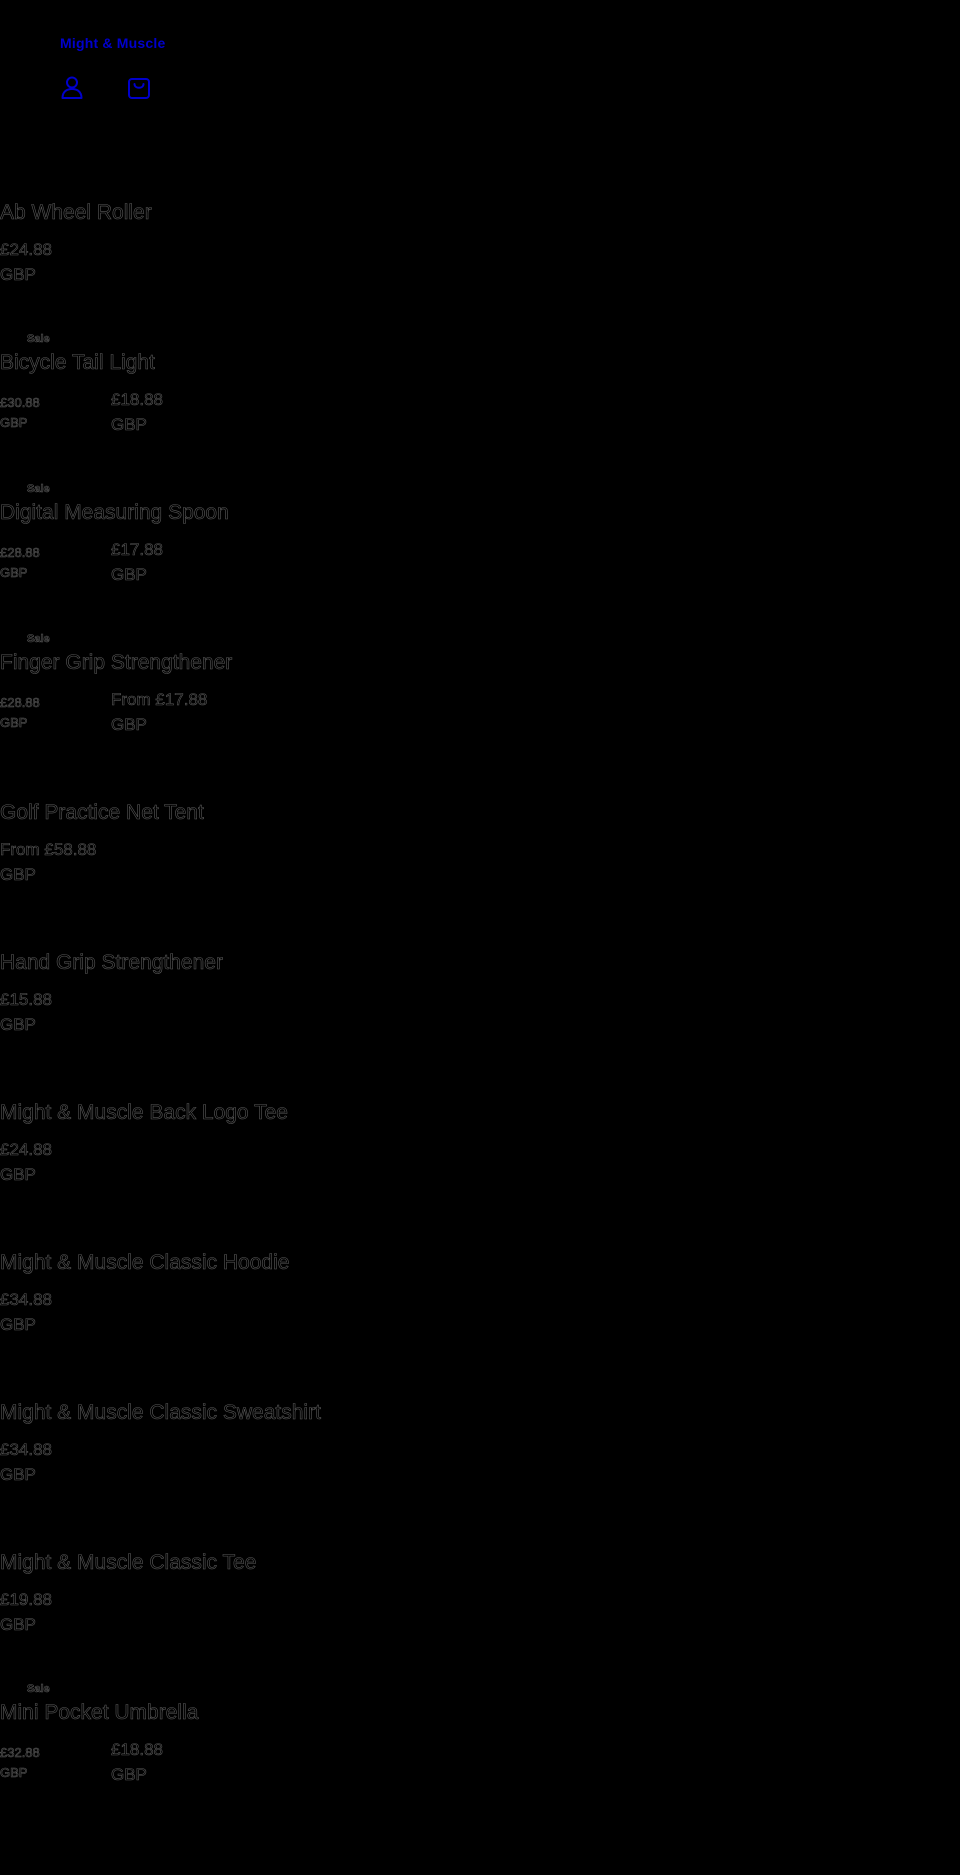 The image size is (960, 1875). What do you see at coordinates (99, 1713) in the screenshot?
I see `product-title-link: Mini Pocket Umbrella` at bounding box center [99, 1713].